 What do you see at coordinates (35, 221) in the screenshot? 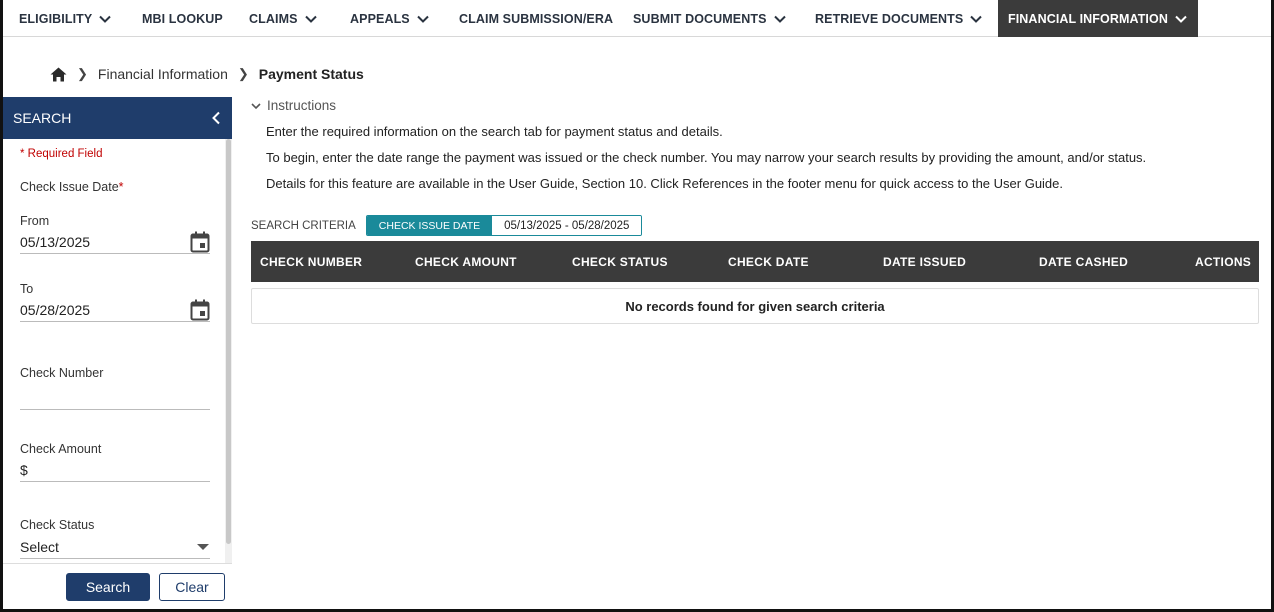
I see `from-label: From` at bounding box center [35, 221].